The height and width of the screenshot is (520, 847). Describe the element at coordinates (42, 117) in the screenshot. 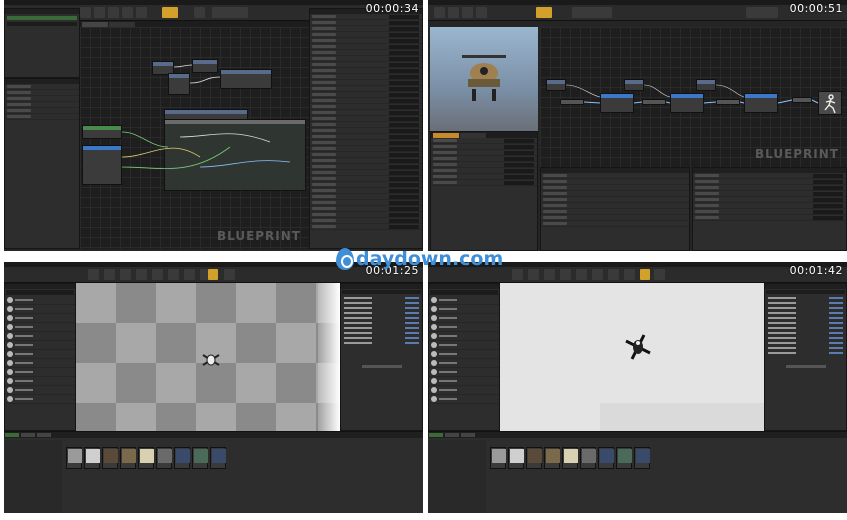

I see `event-dispatcher-item` at that location.